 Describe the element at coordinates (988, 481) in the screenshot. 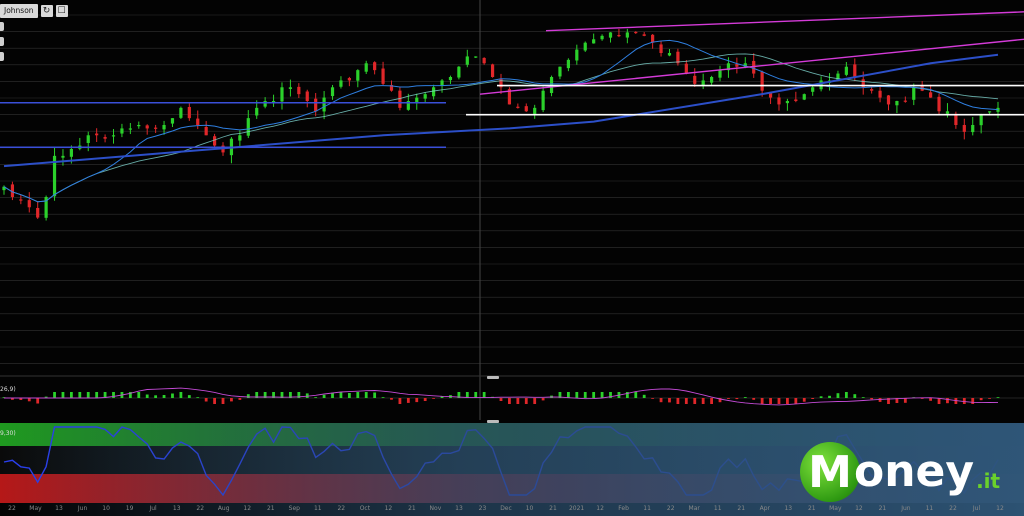

I see `logo-suffix: .it` at that location.